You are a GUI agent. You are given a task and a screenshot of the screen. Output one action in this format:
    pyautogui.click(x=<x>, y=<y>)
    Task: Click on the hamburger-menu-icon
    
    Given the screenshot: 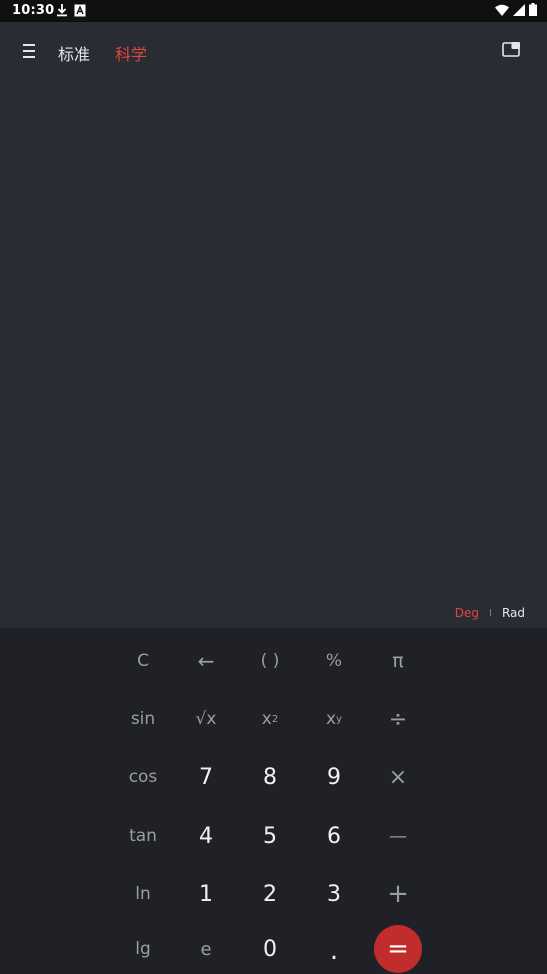 What is the action you would take?
    pyautogui.click(x=29, y=51)
    